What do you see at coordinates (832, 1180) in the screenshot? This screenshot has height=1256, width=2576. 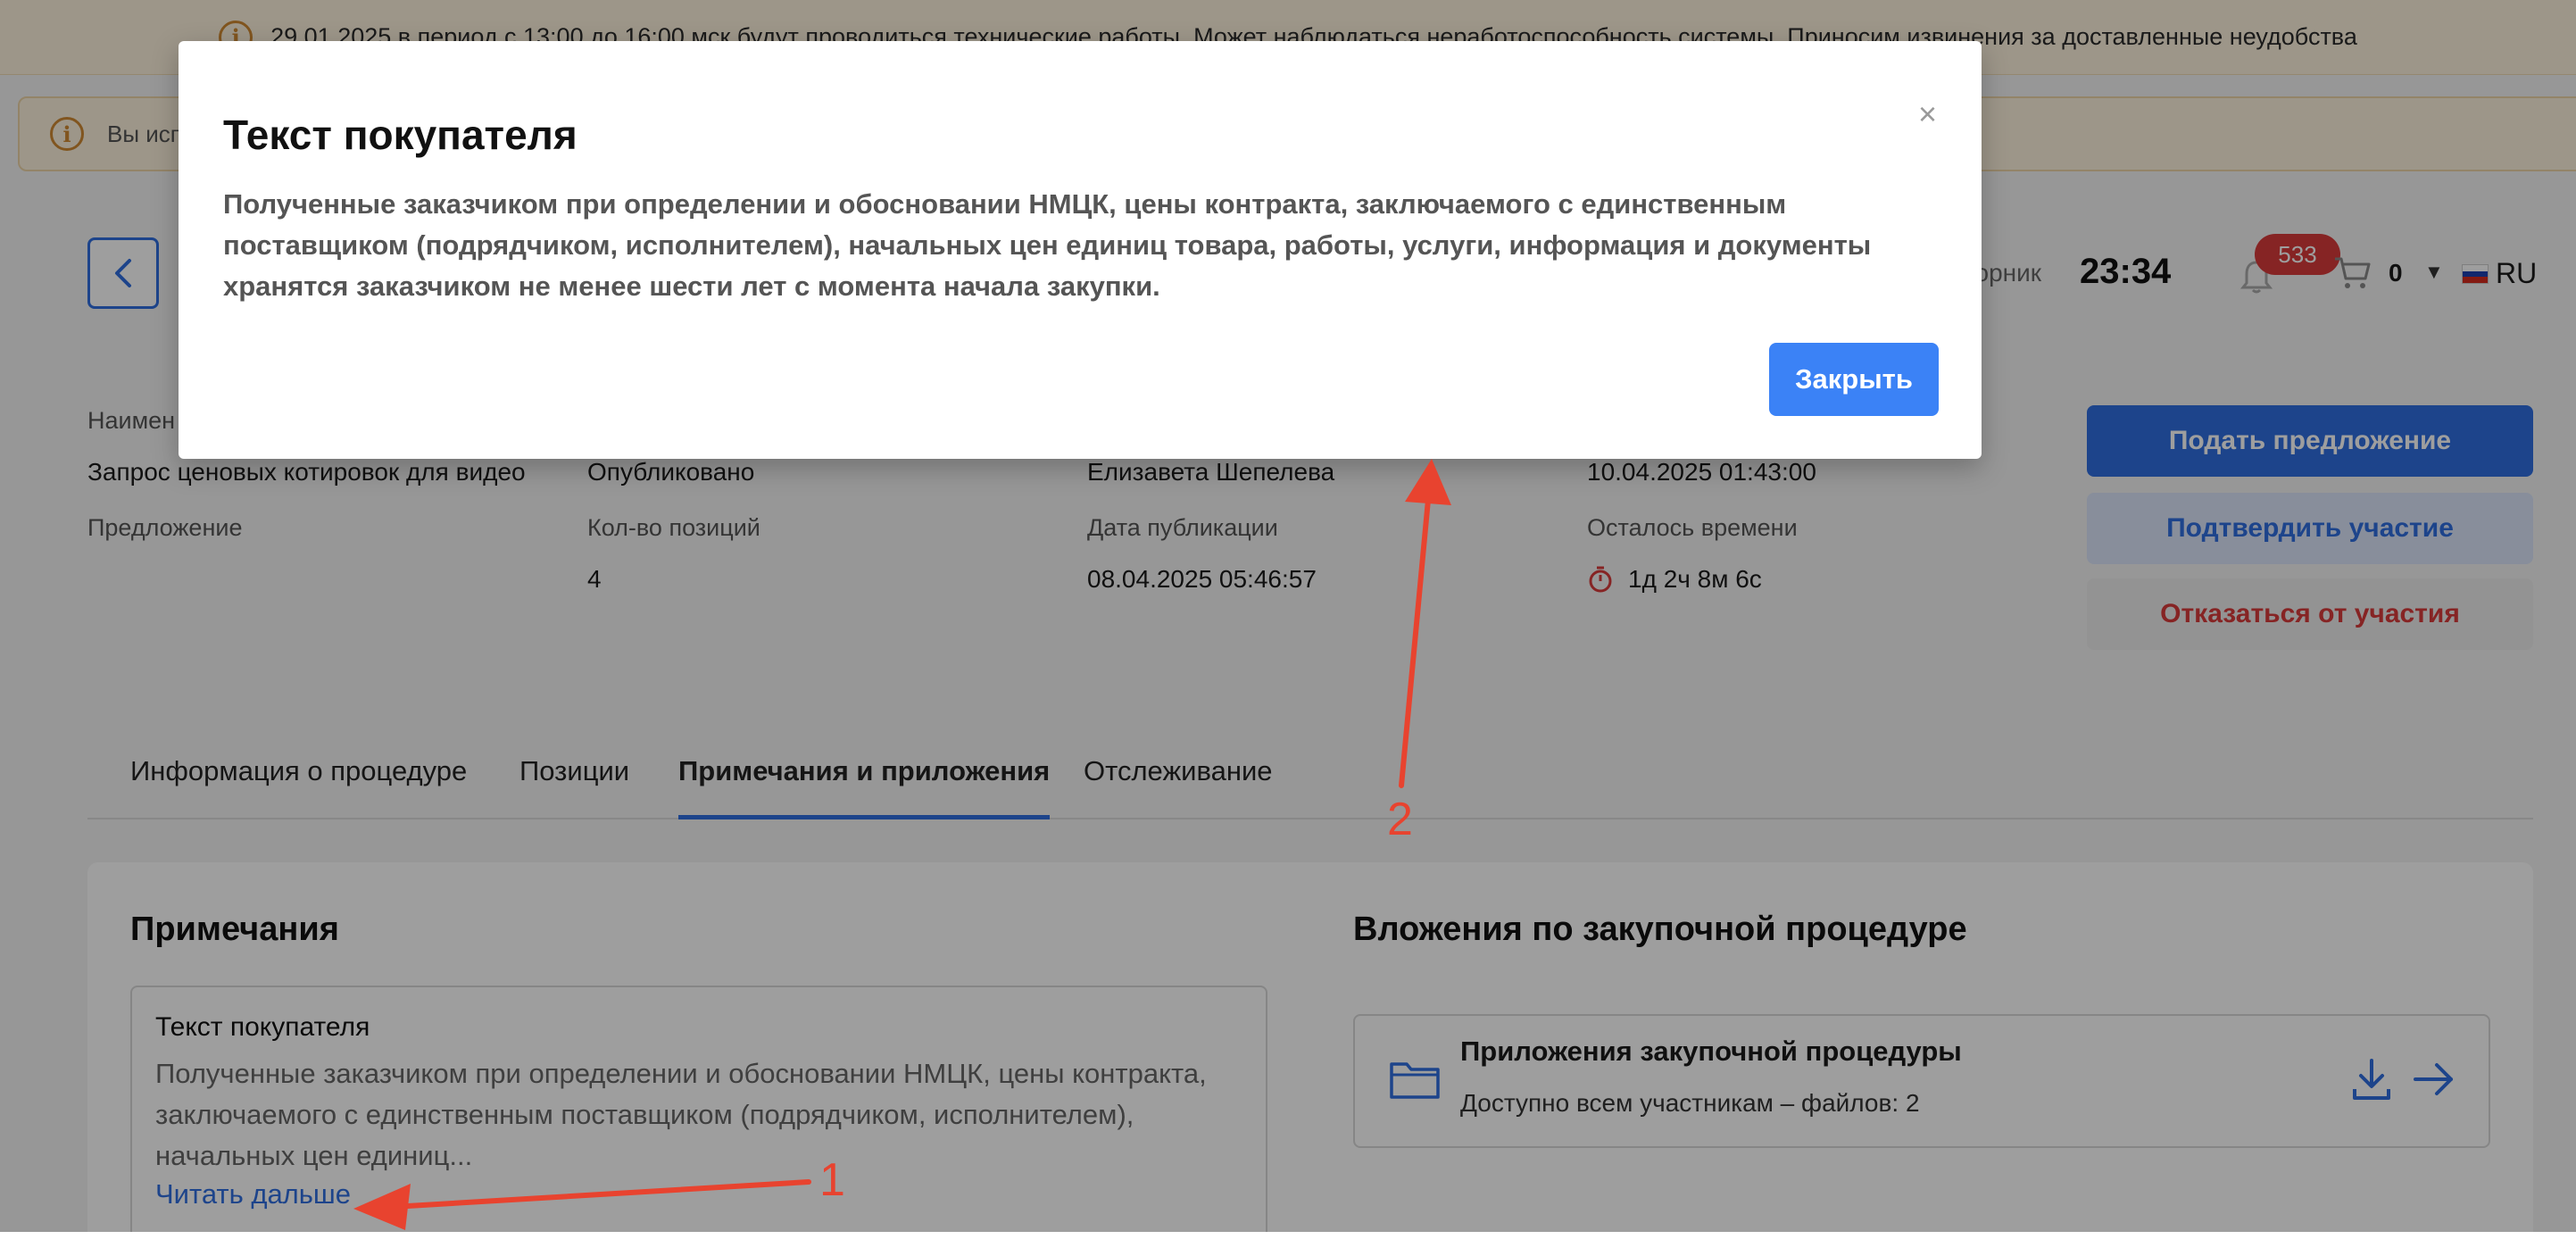 I see `annotation-label-1: 1` at bounding box center [832, 1180].